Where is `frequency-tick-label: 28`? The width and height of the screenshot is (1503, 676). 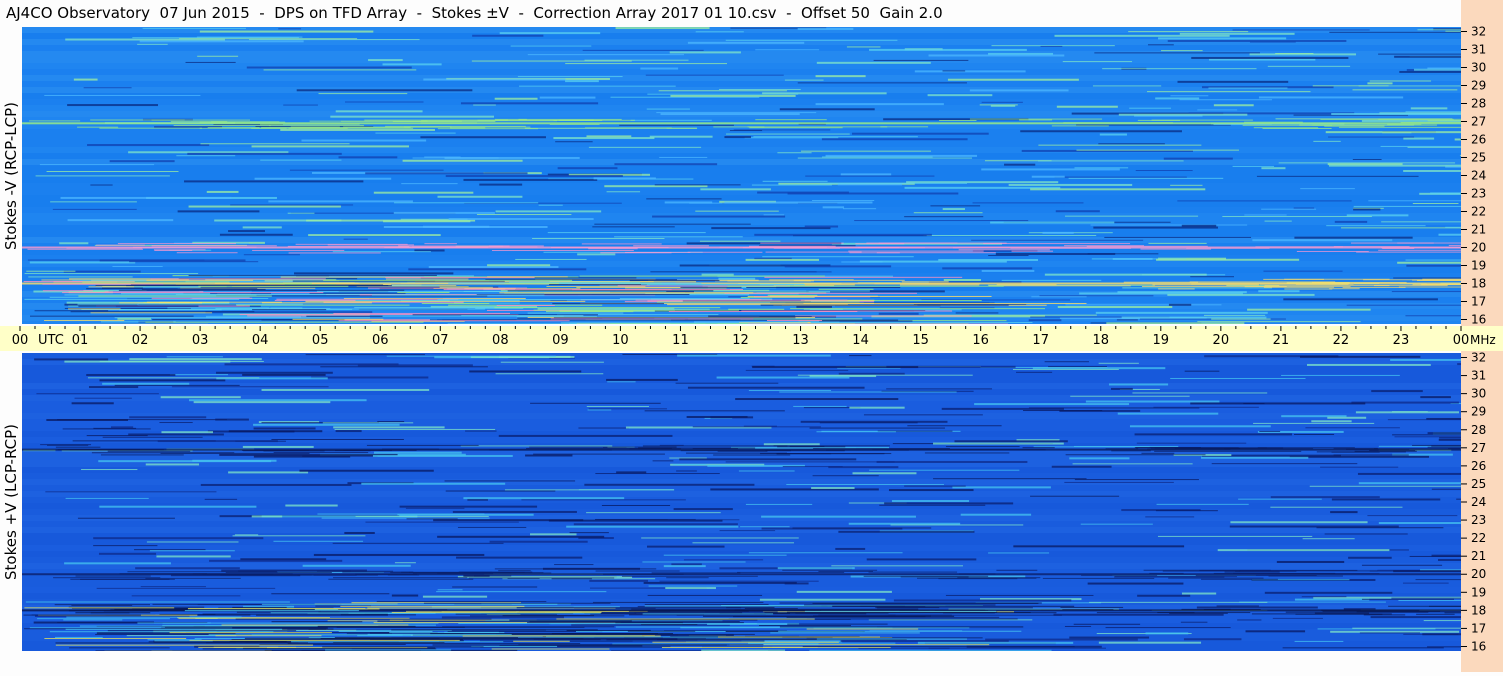 frequency-tick-label: 28 is located at coordinates (1478, 430).